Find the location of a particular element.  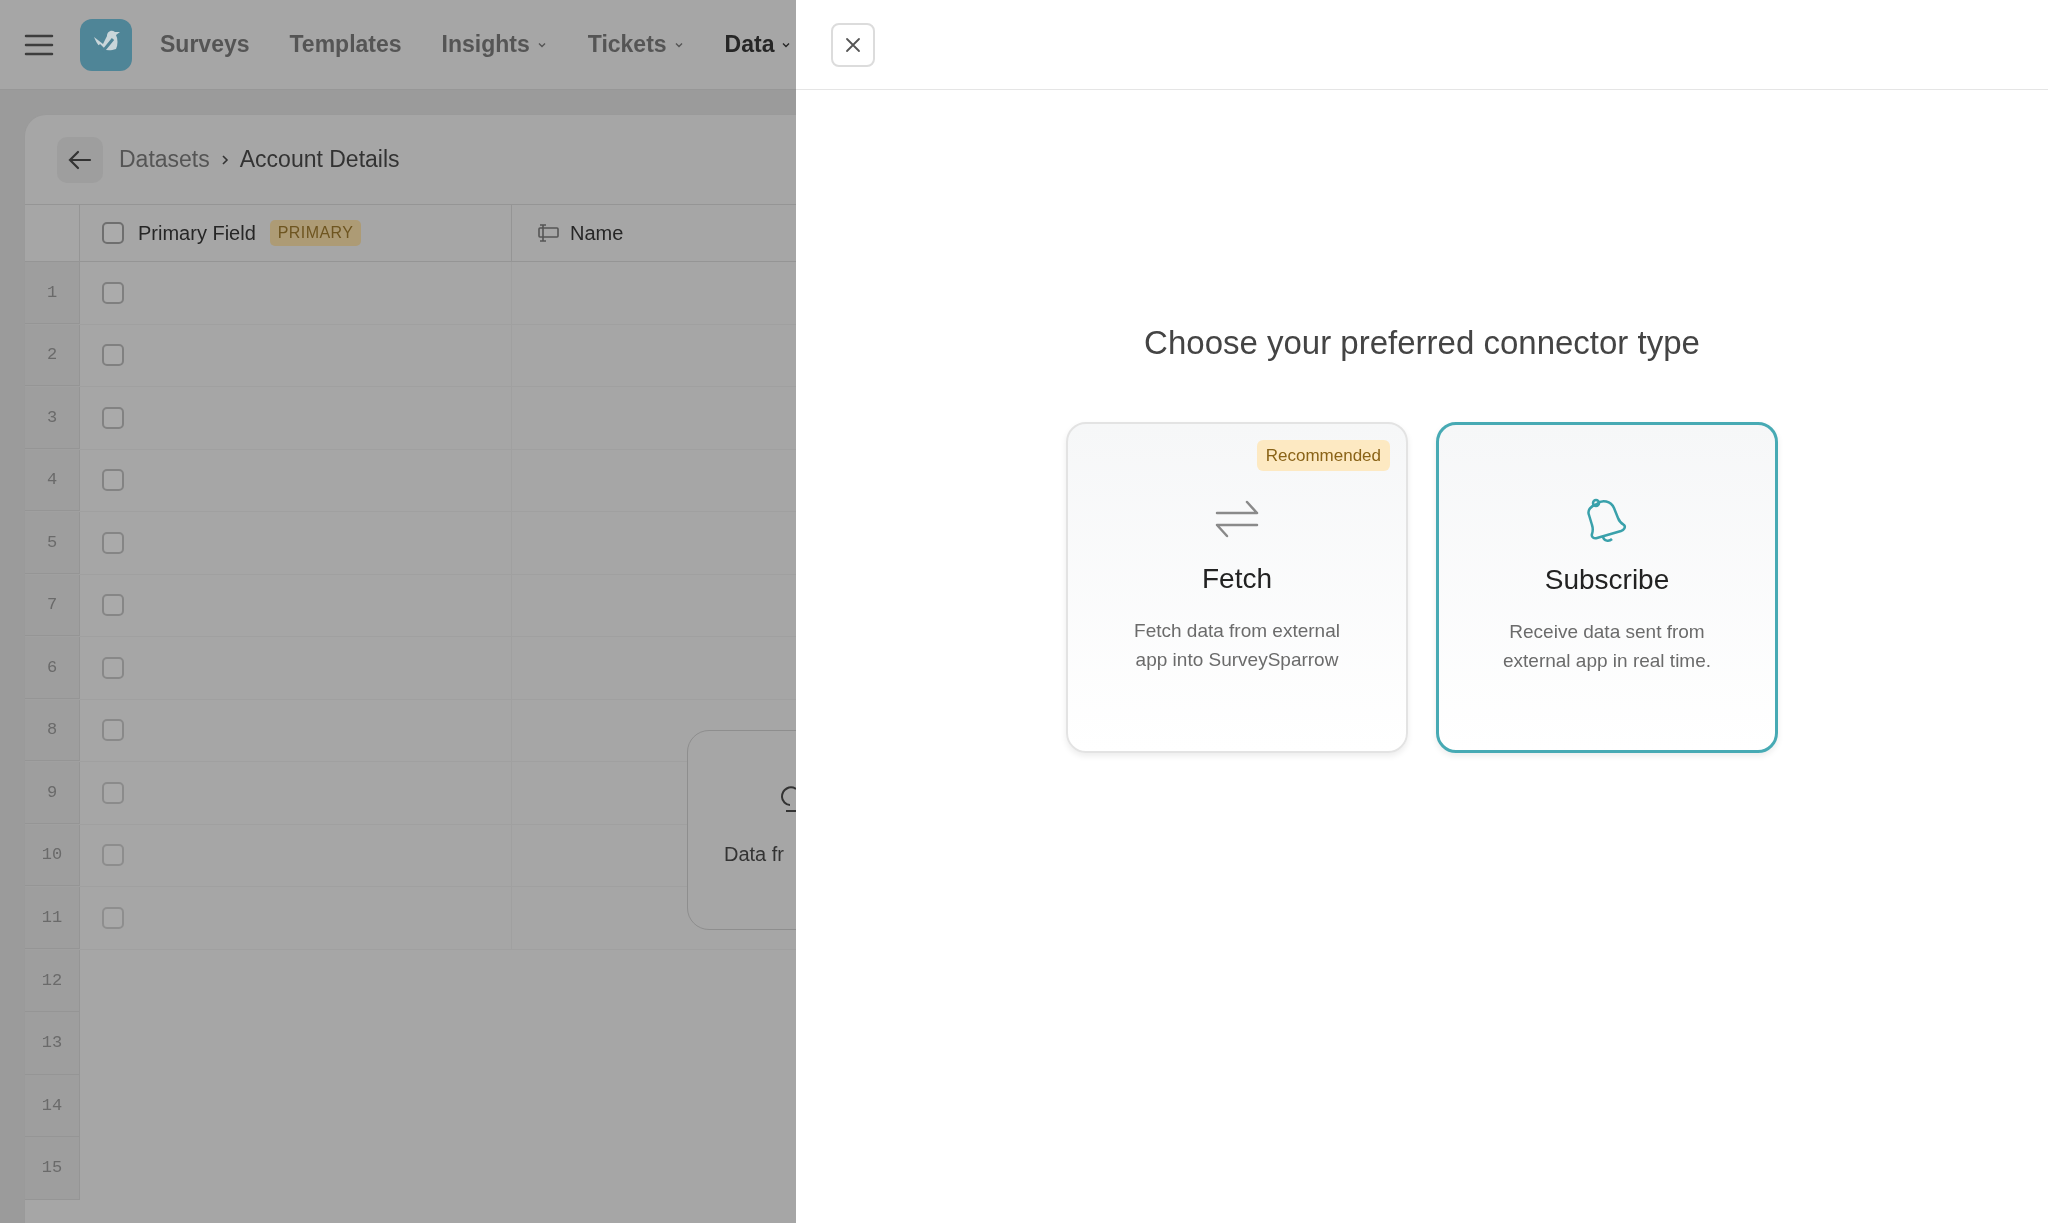

option-title: Subscribe is located at coordinates (1607, 579).